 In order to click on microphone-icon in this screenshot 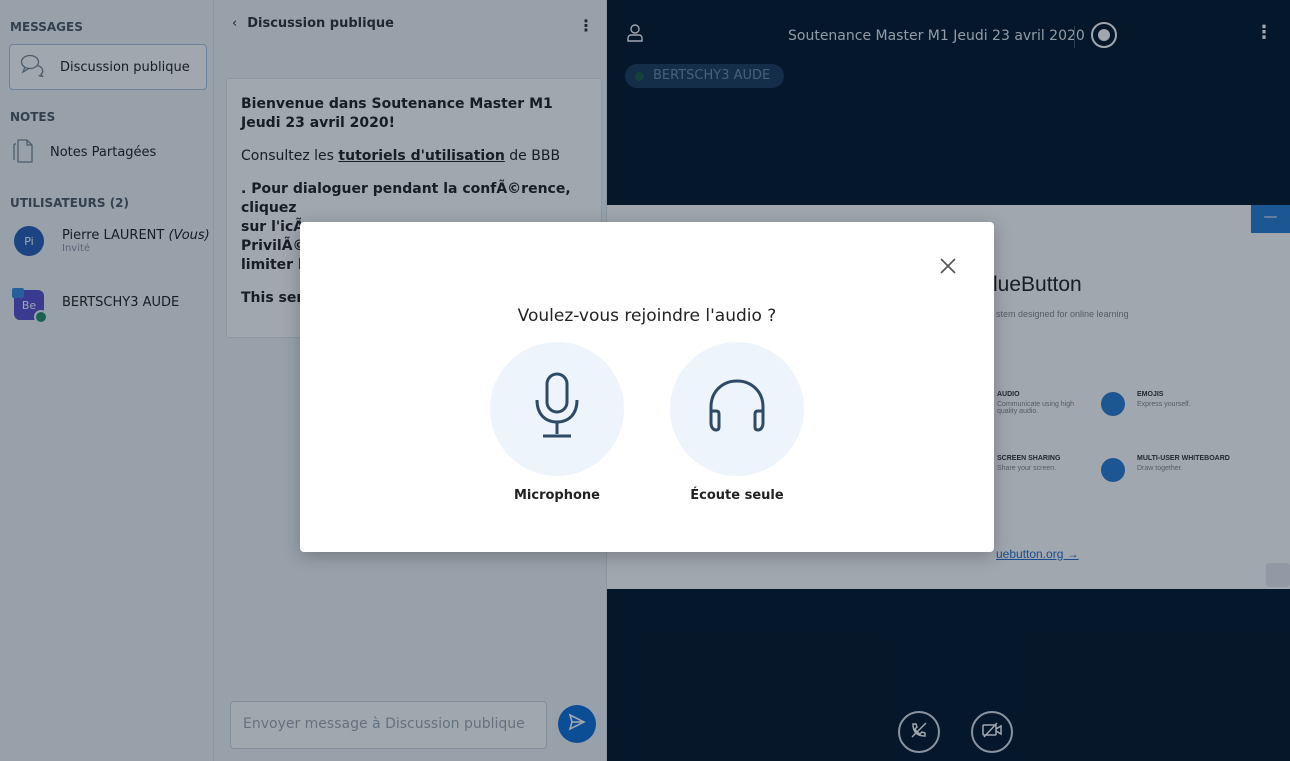, I will do `click(557, 409)`.